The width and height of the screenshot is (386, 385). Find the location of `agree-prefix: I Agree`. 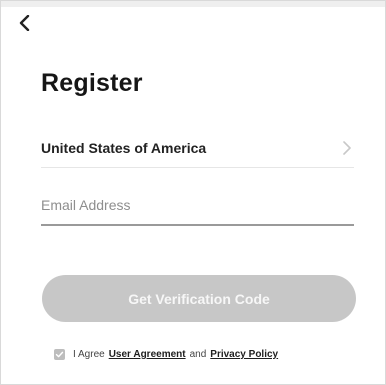

agree-prefix: I Agree is located at coordinates (89, 354).